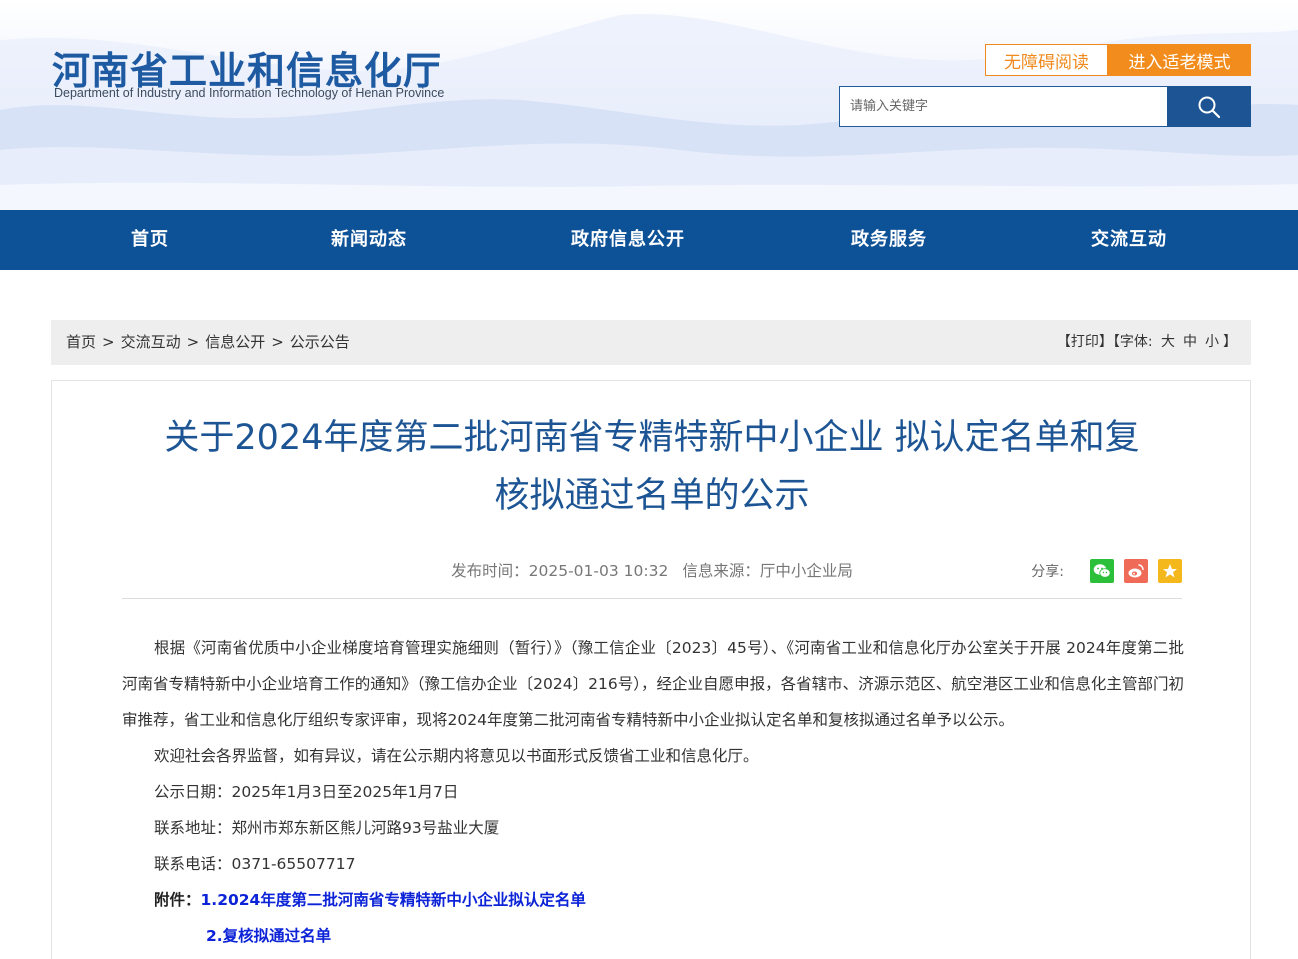  Describe the element at coordinates (889, 240) in the screenshot. I see `nav-item-services: 政务服务` at that location.